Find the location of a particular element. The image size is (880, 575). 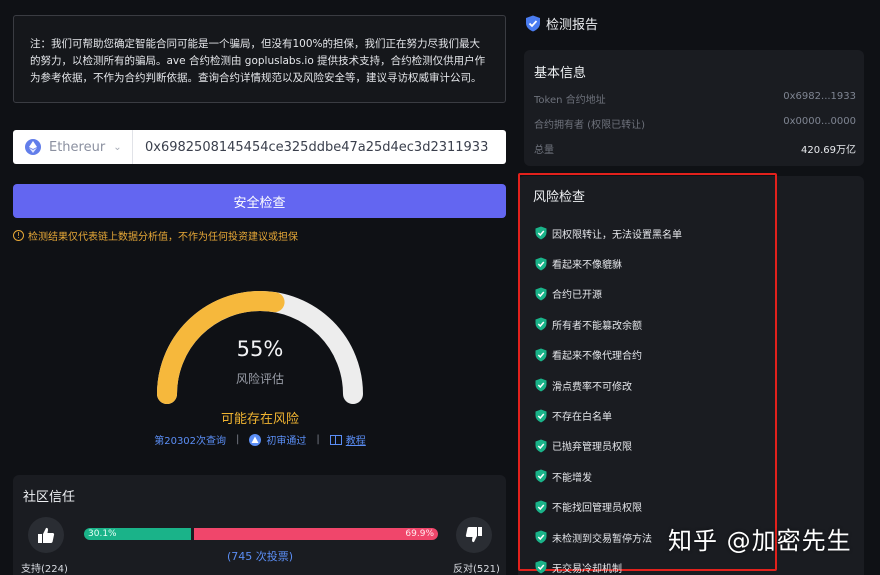

risk-level-text: 可能存在风险 is located at coordinates (259, 419).